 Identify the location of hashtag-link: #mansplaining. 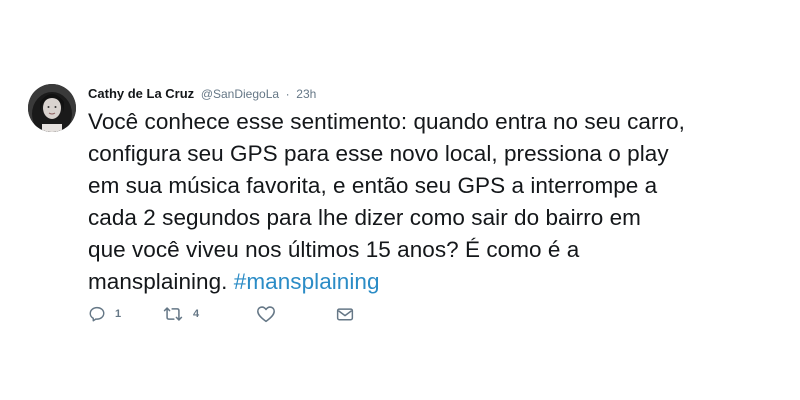
(307, 281).